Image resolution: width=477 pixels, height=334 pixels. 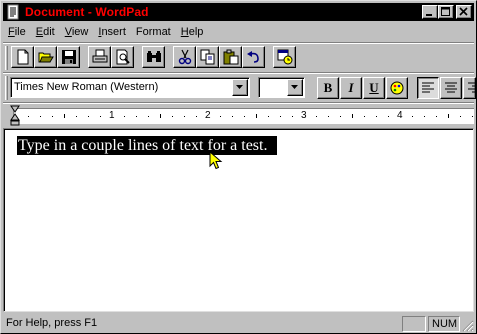 I want to click on formatbar-grip, so click(x=6, y=88).